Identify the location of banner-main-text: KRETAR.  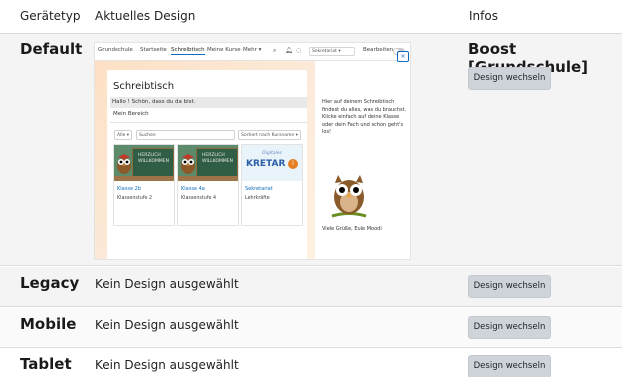
(266, 164).